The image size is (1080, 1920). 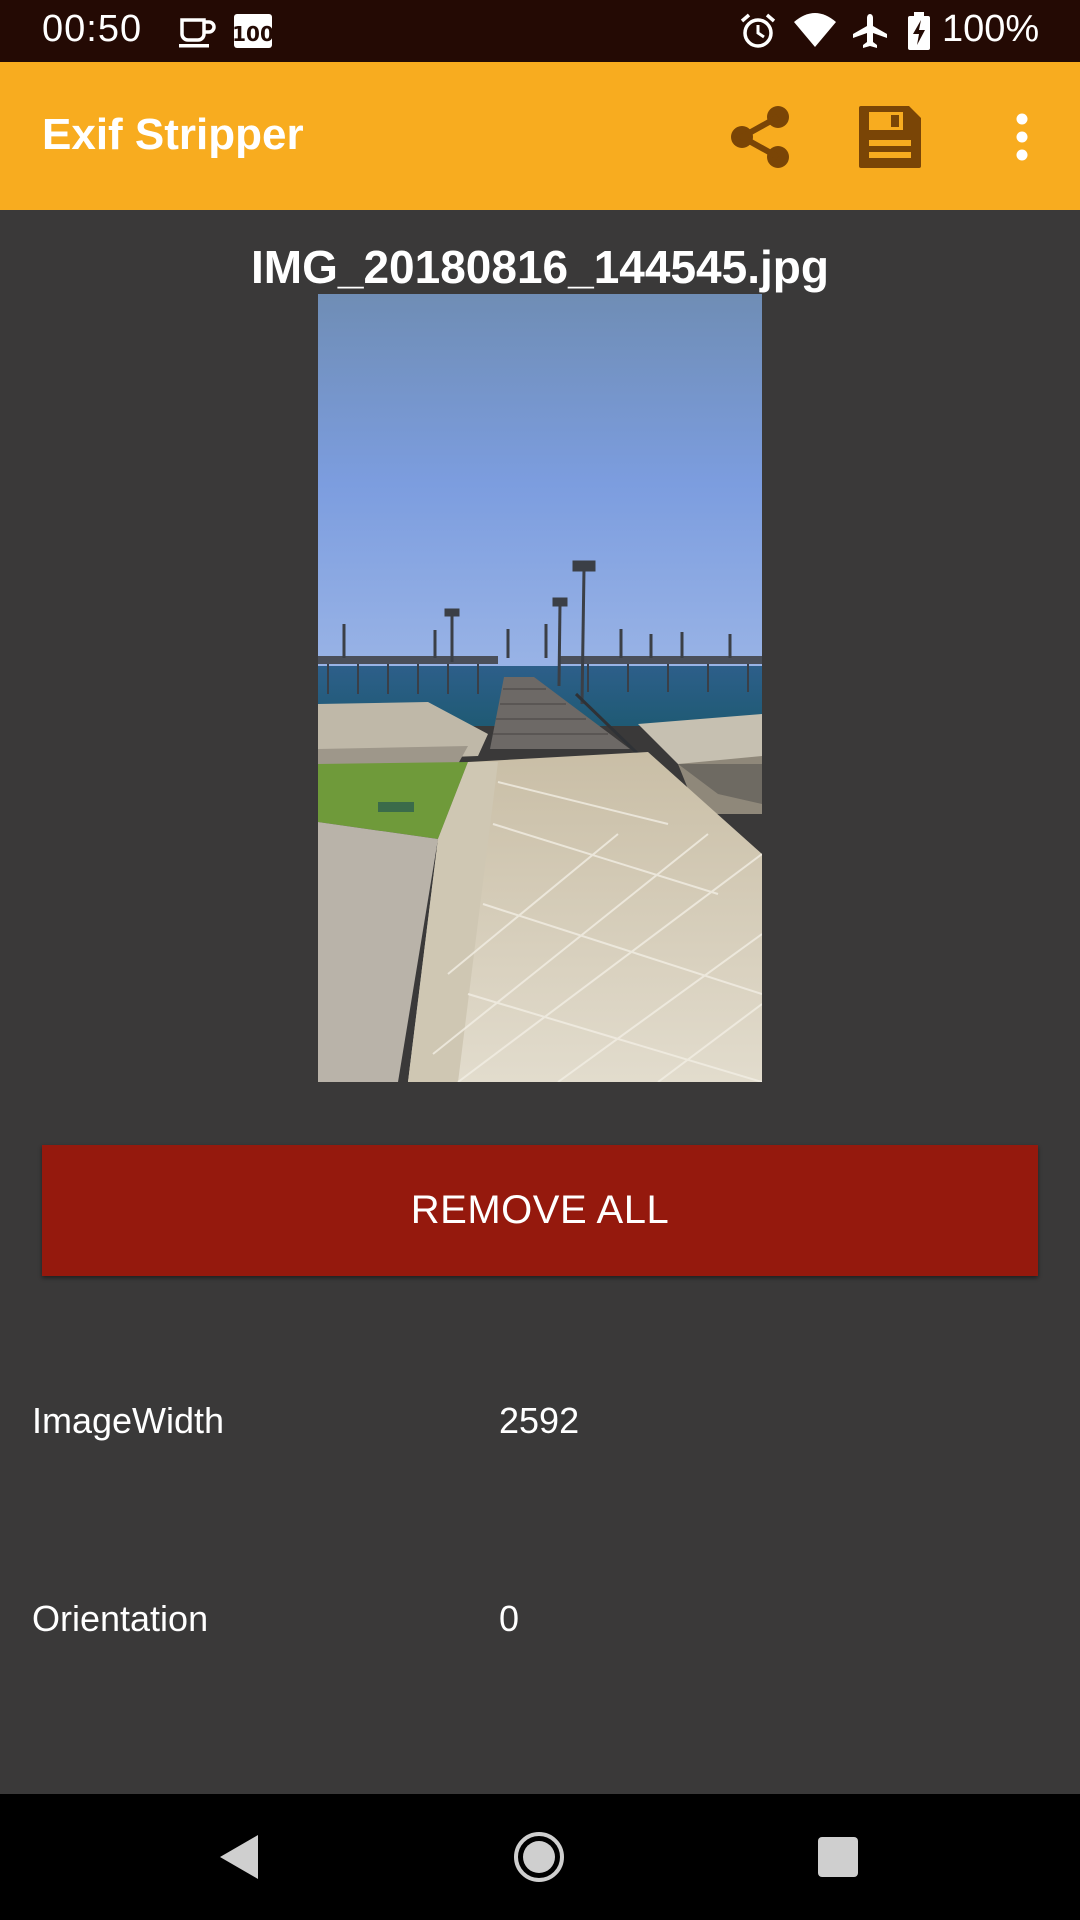 I want to click on airplane-icon, so click(x=870, y=31).